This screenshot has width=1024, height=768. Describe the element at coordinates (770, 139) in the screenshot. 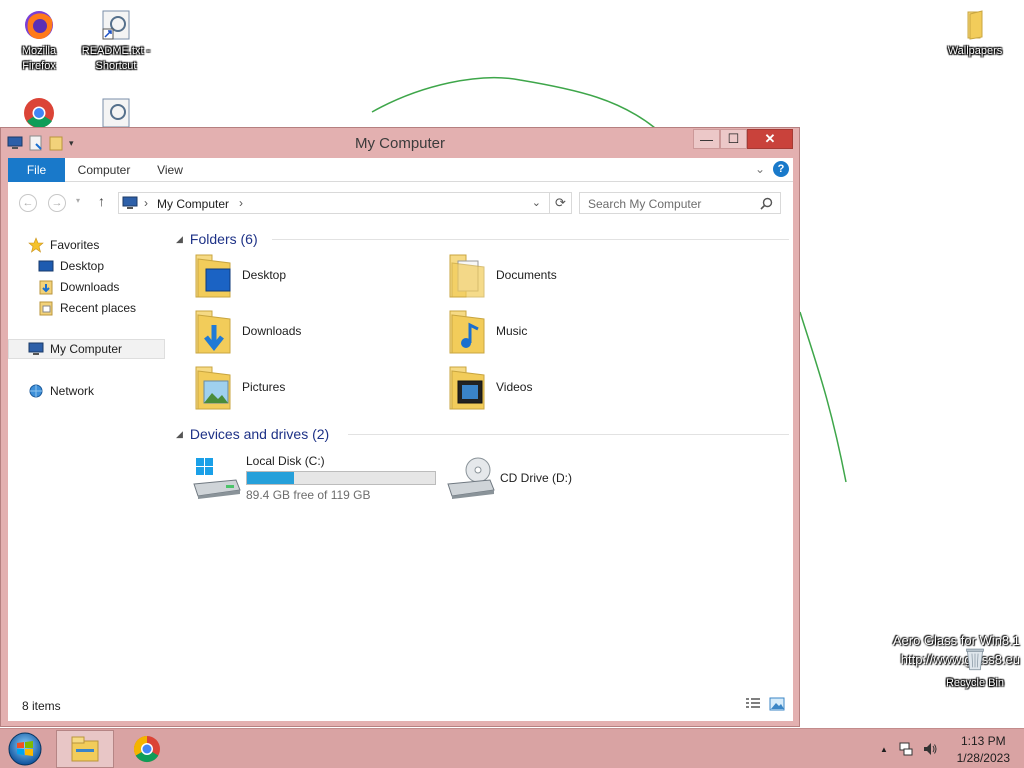

I see `close-button: ✕` at that location.